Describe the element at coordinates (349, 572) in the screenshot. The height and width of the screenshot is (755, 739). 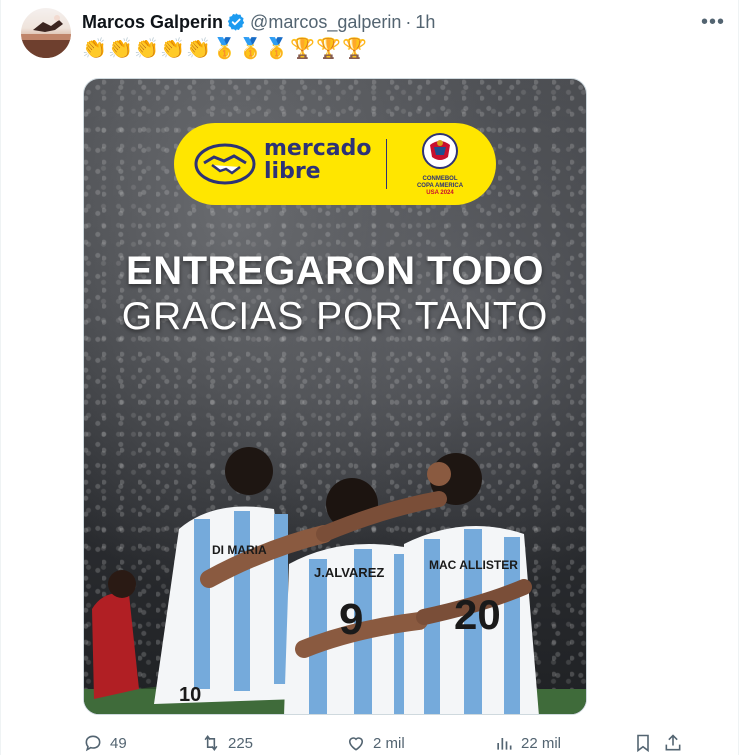
I see `jersey-name-2: J.ALVAREZ` at that location.